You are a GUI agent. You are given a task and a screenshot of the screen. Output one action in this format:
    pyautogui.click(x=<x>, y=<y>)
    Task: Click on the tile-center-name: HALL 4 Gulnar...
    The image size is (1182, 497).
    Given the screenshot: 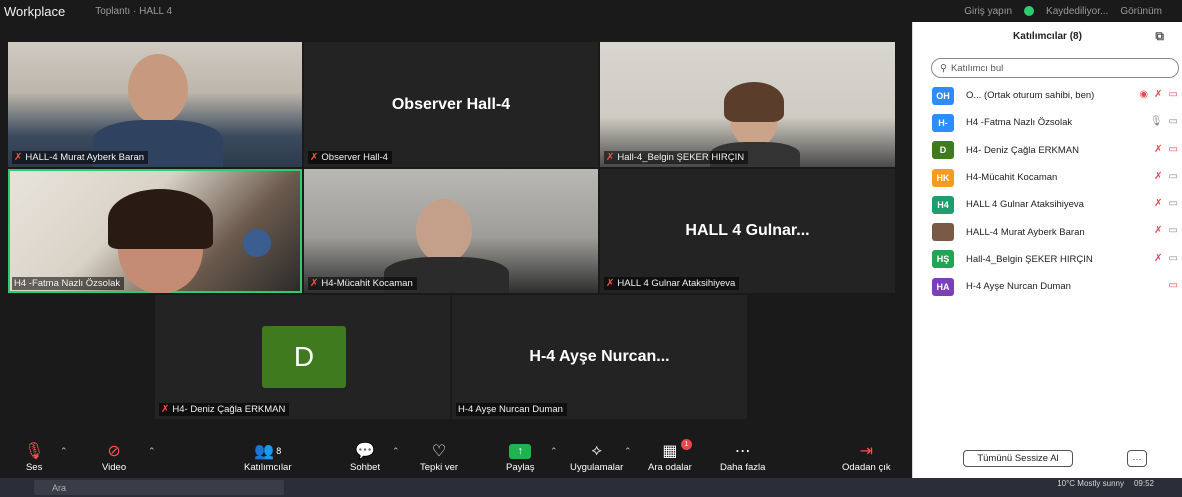 What is the action you would take?
    pyautogui.click(x=747, y=230)
    